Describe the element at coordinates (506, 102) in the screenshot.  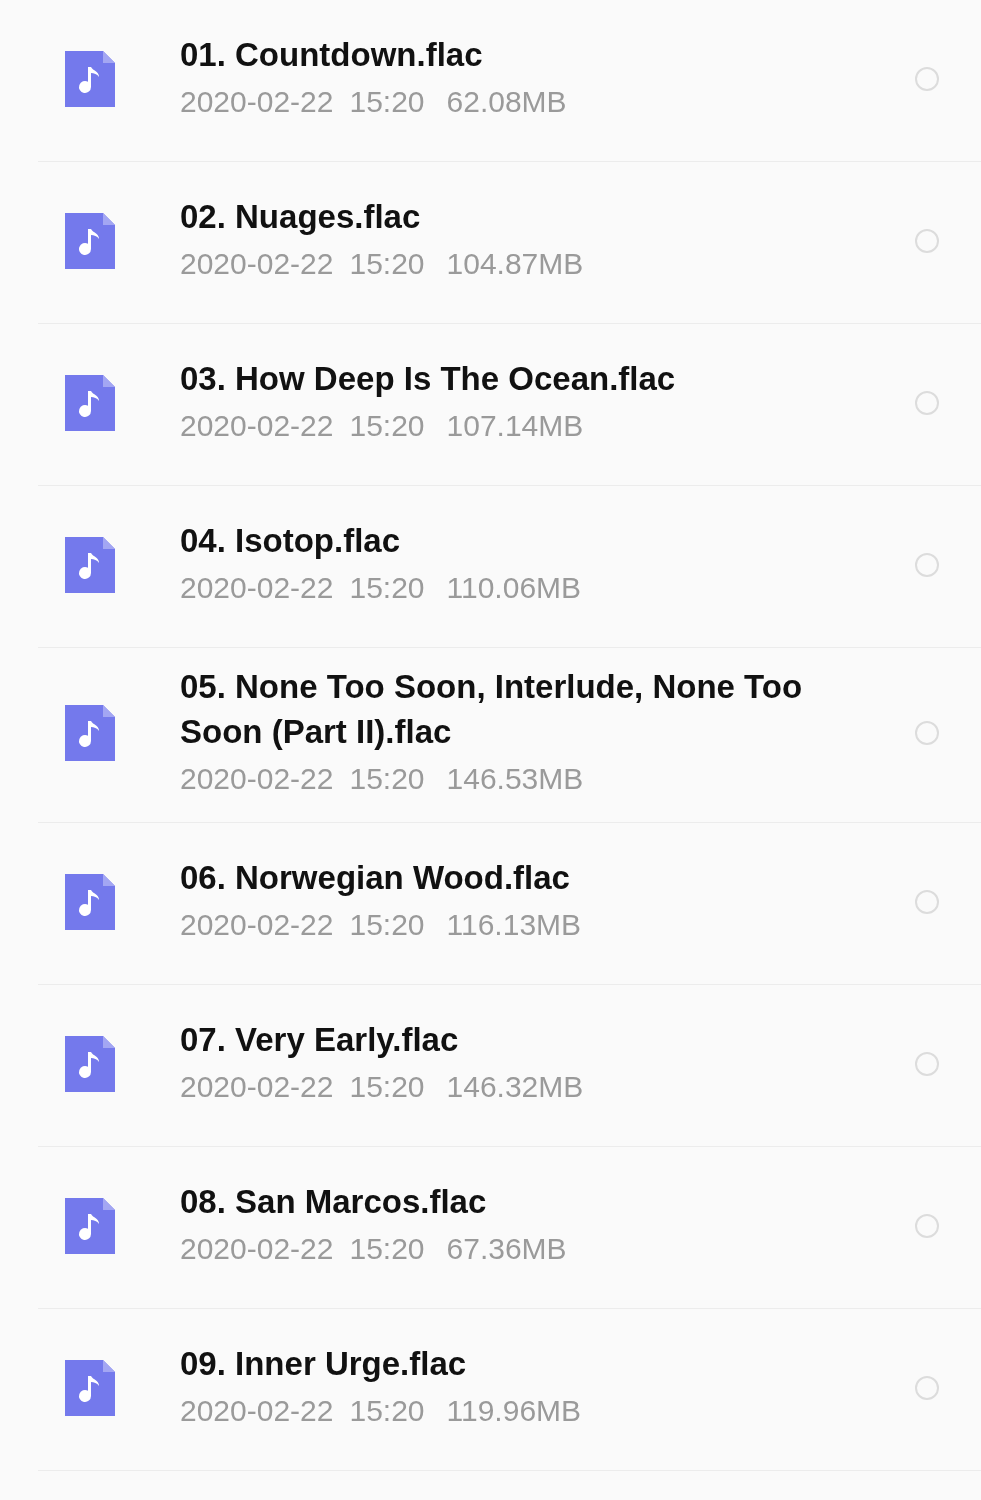
I see `file-size: 62.08MB` at that location.